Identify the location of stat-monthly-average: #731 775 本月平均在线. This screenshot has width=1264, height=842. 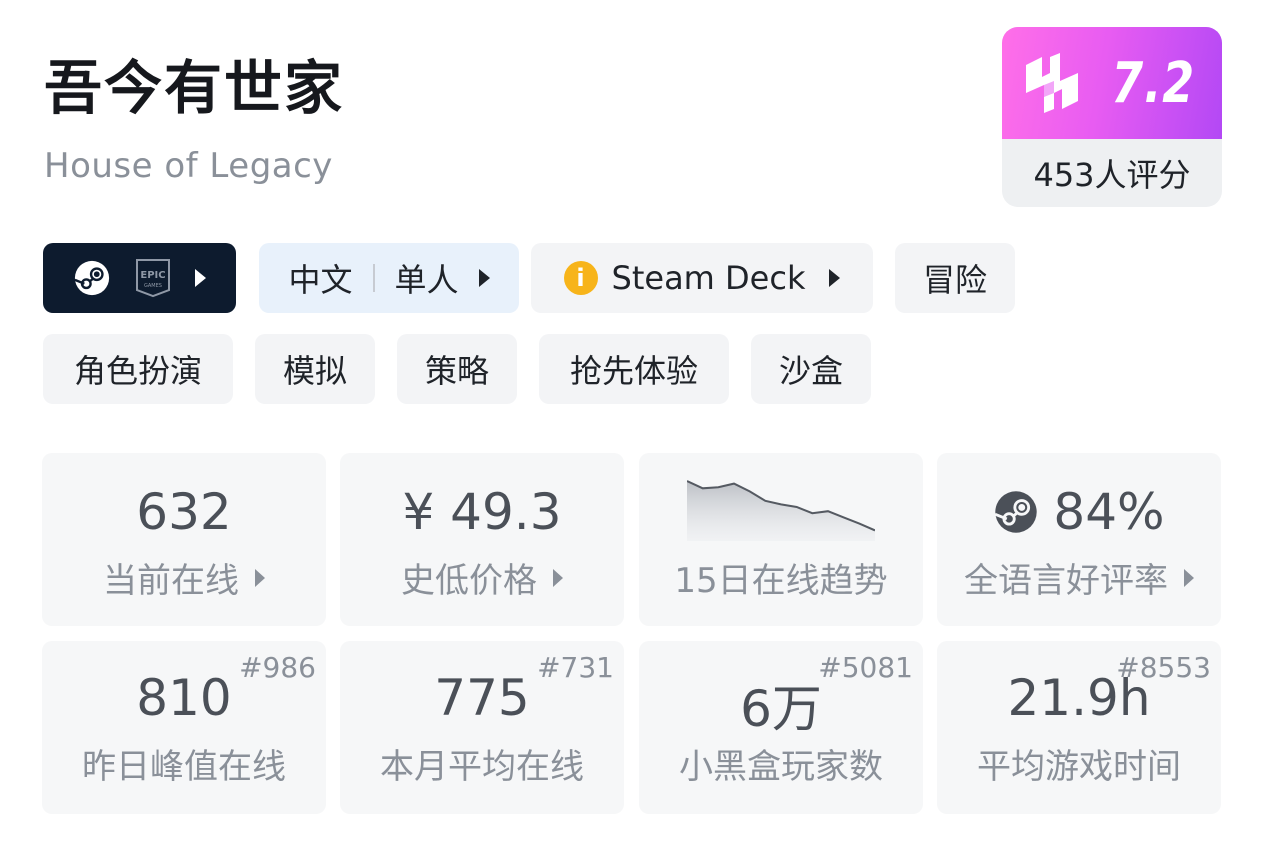
(482, 727).